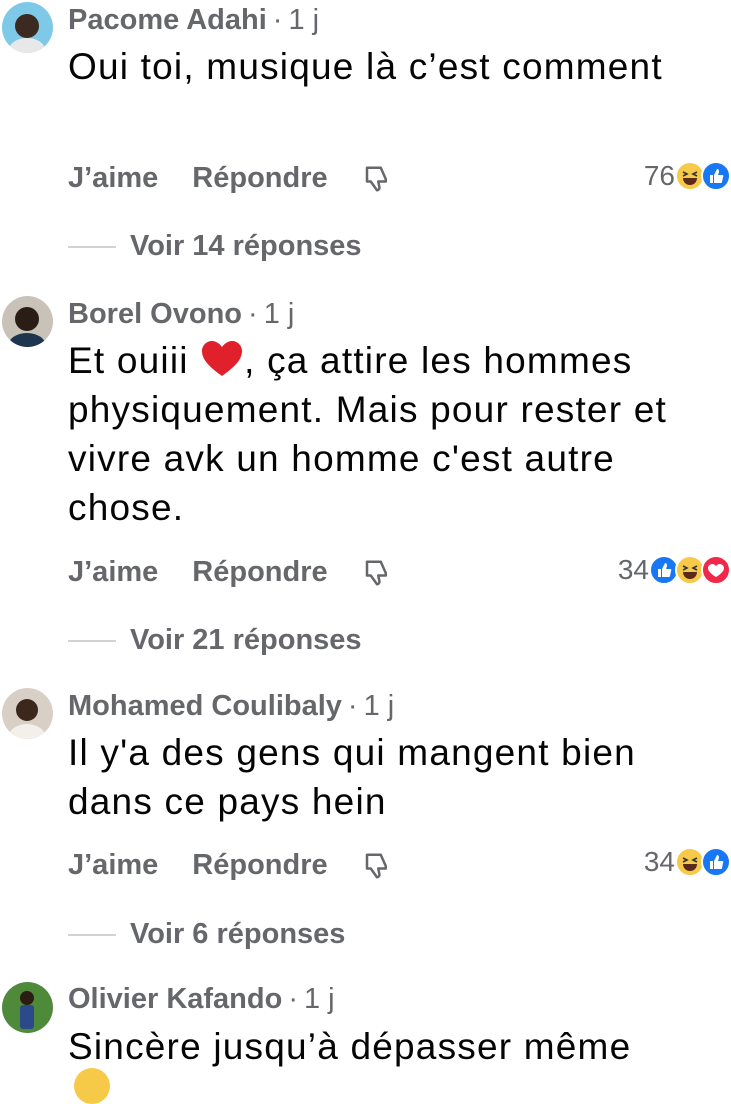 The width and height of the screenshot is (731, 1104). What do you see at coordinates (167, 20) in the screenshot?
I see `author-name: Pacome Adahi` at bounding box center [167, 20].